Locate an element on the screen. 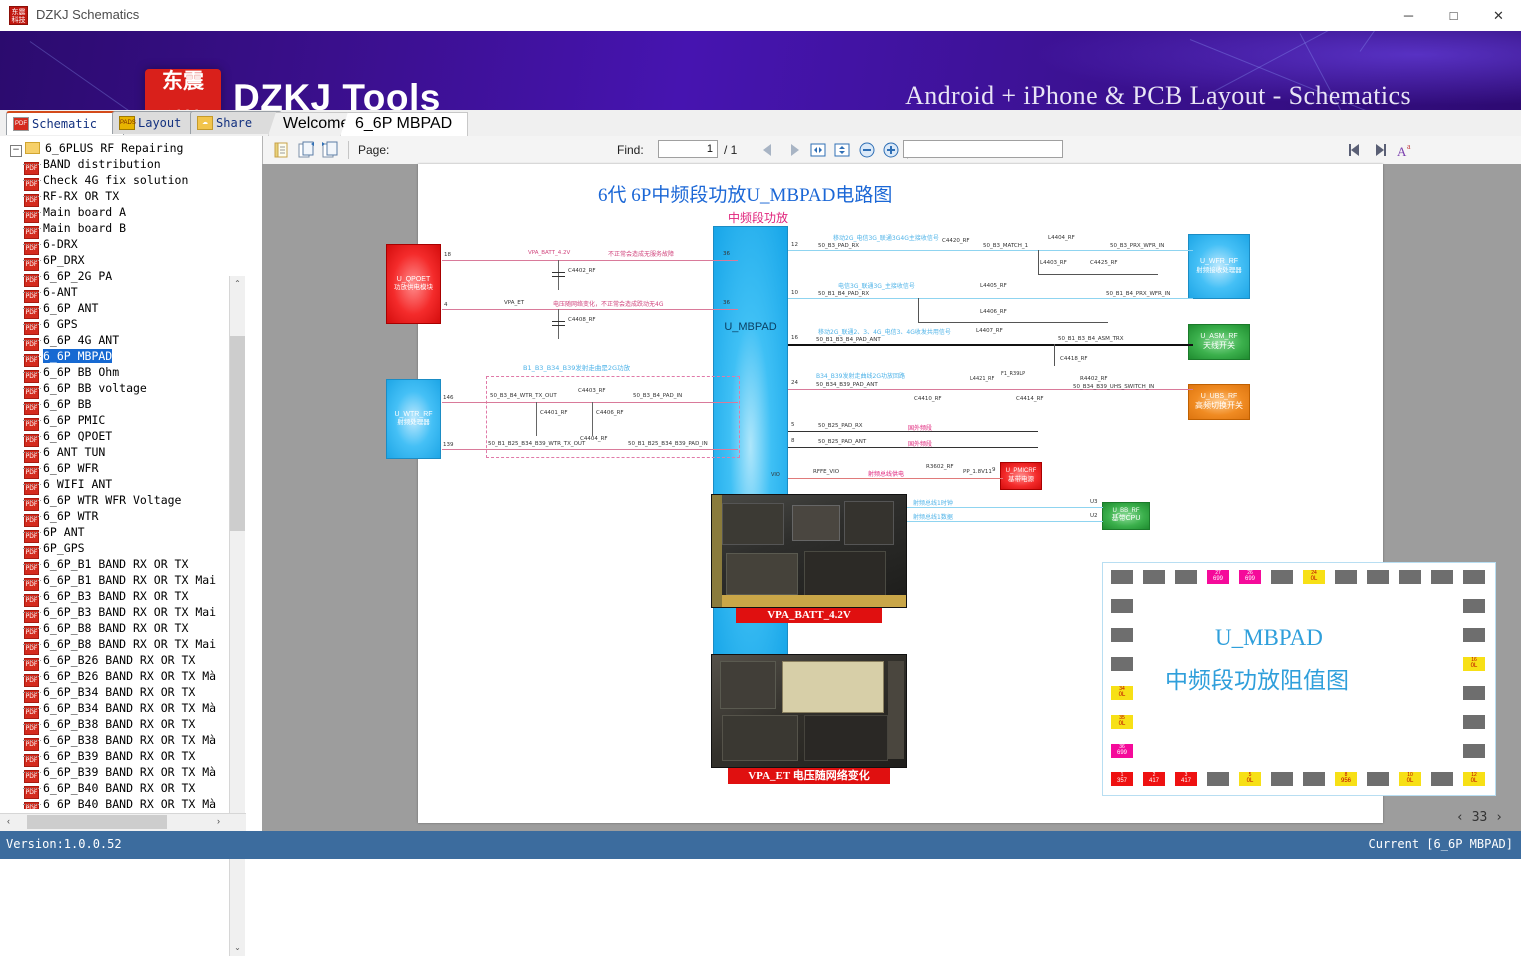  net-label-6: 50_B1_B3_B4_PAD_ANT is located at coordinates (848, 340).